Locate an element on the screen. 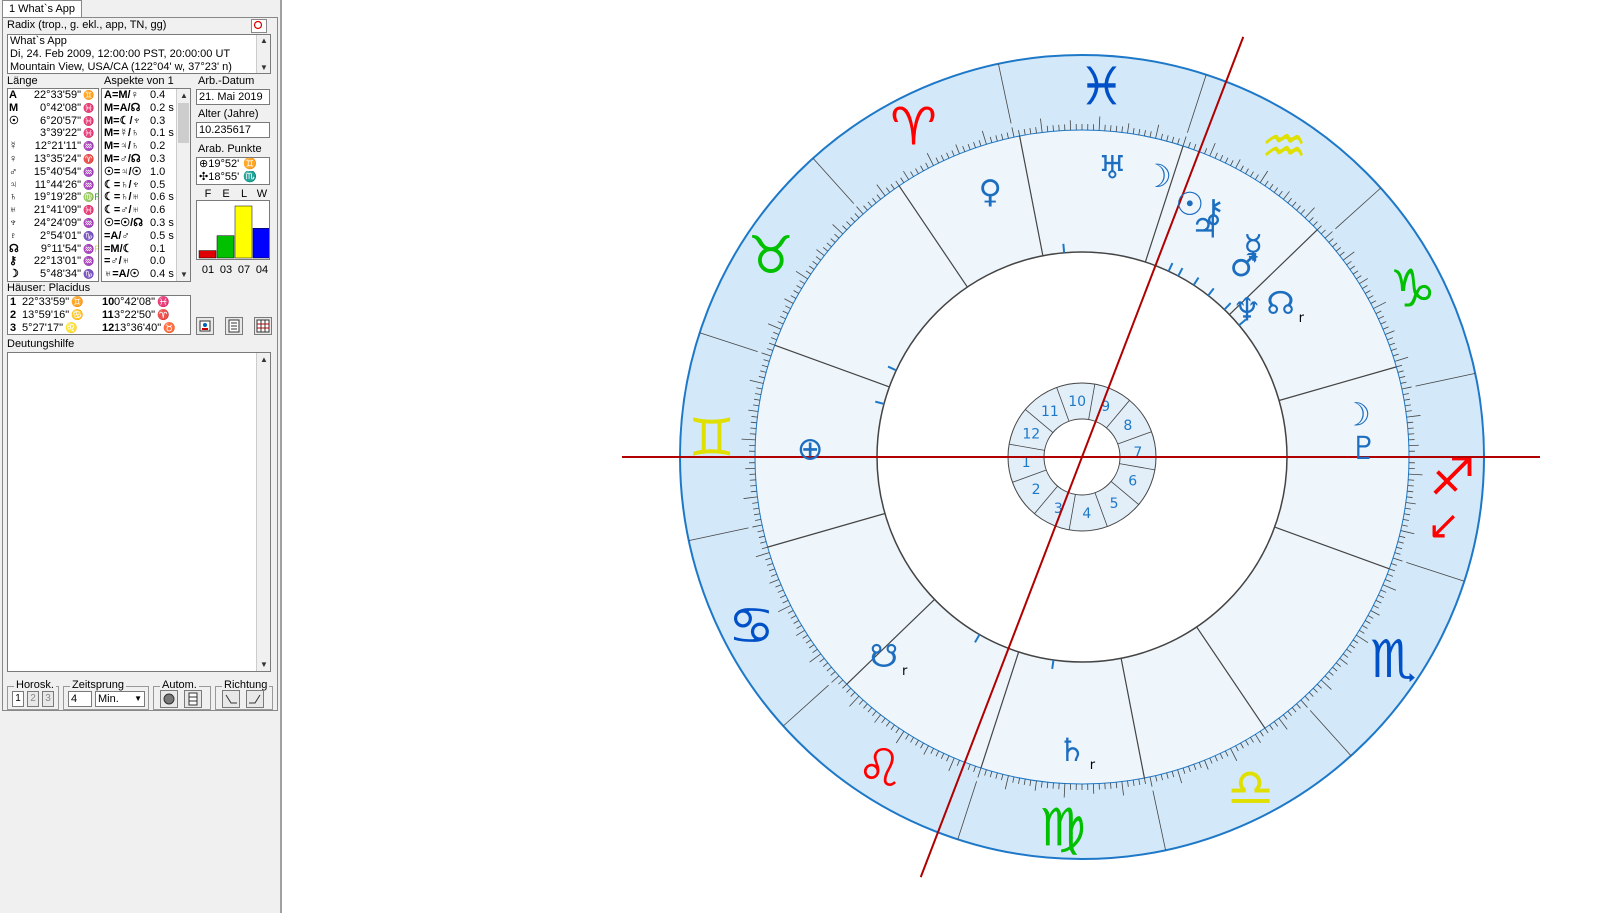 The image size is (1600, 913). direction-back-button is located at coordinates (231, 699).